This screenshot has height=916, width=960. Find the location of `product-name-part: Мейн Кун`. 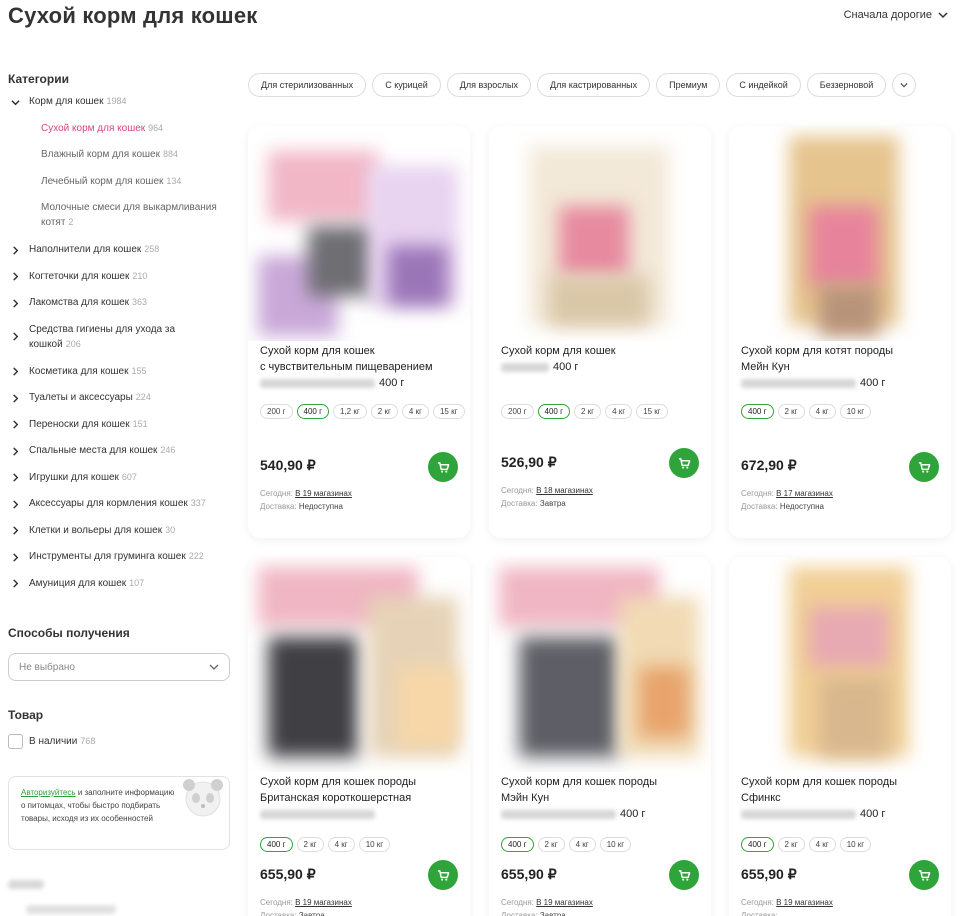

product-name-part: Мейн Кун is located at coordinates (765, 367).